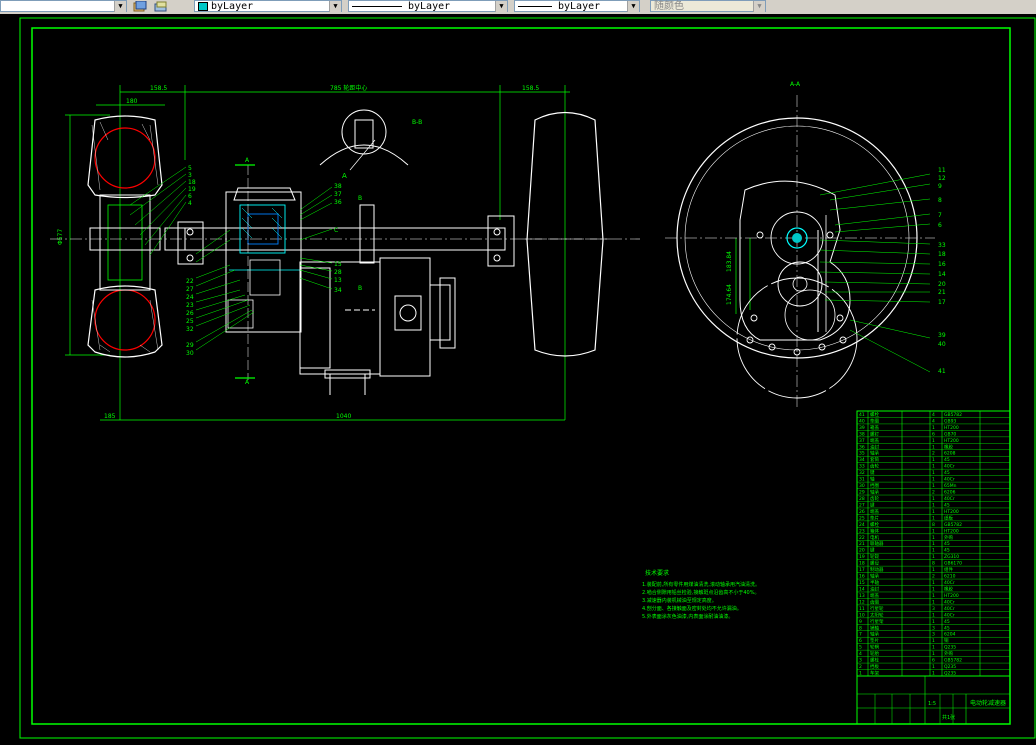 The height and width of the screenshot is (745, 1036). I want to click on bom-cell: GB5782, so click(953, 661).